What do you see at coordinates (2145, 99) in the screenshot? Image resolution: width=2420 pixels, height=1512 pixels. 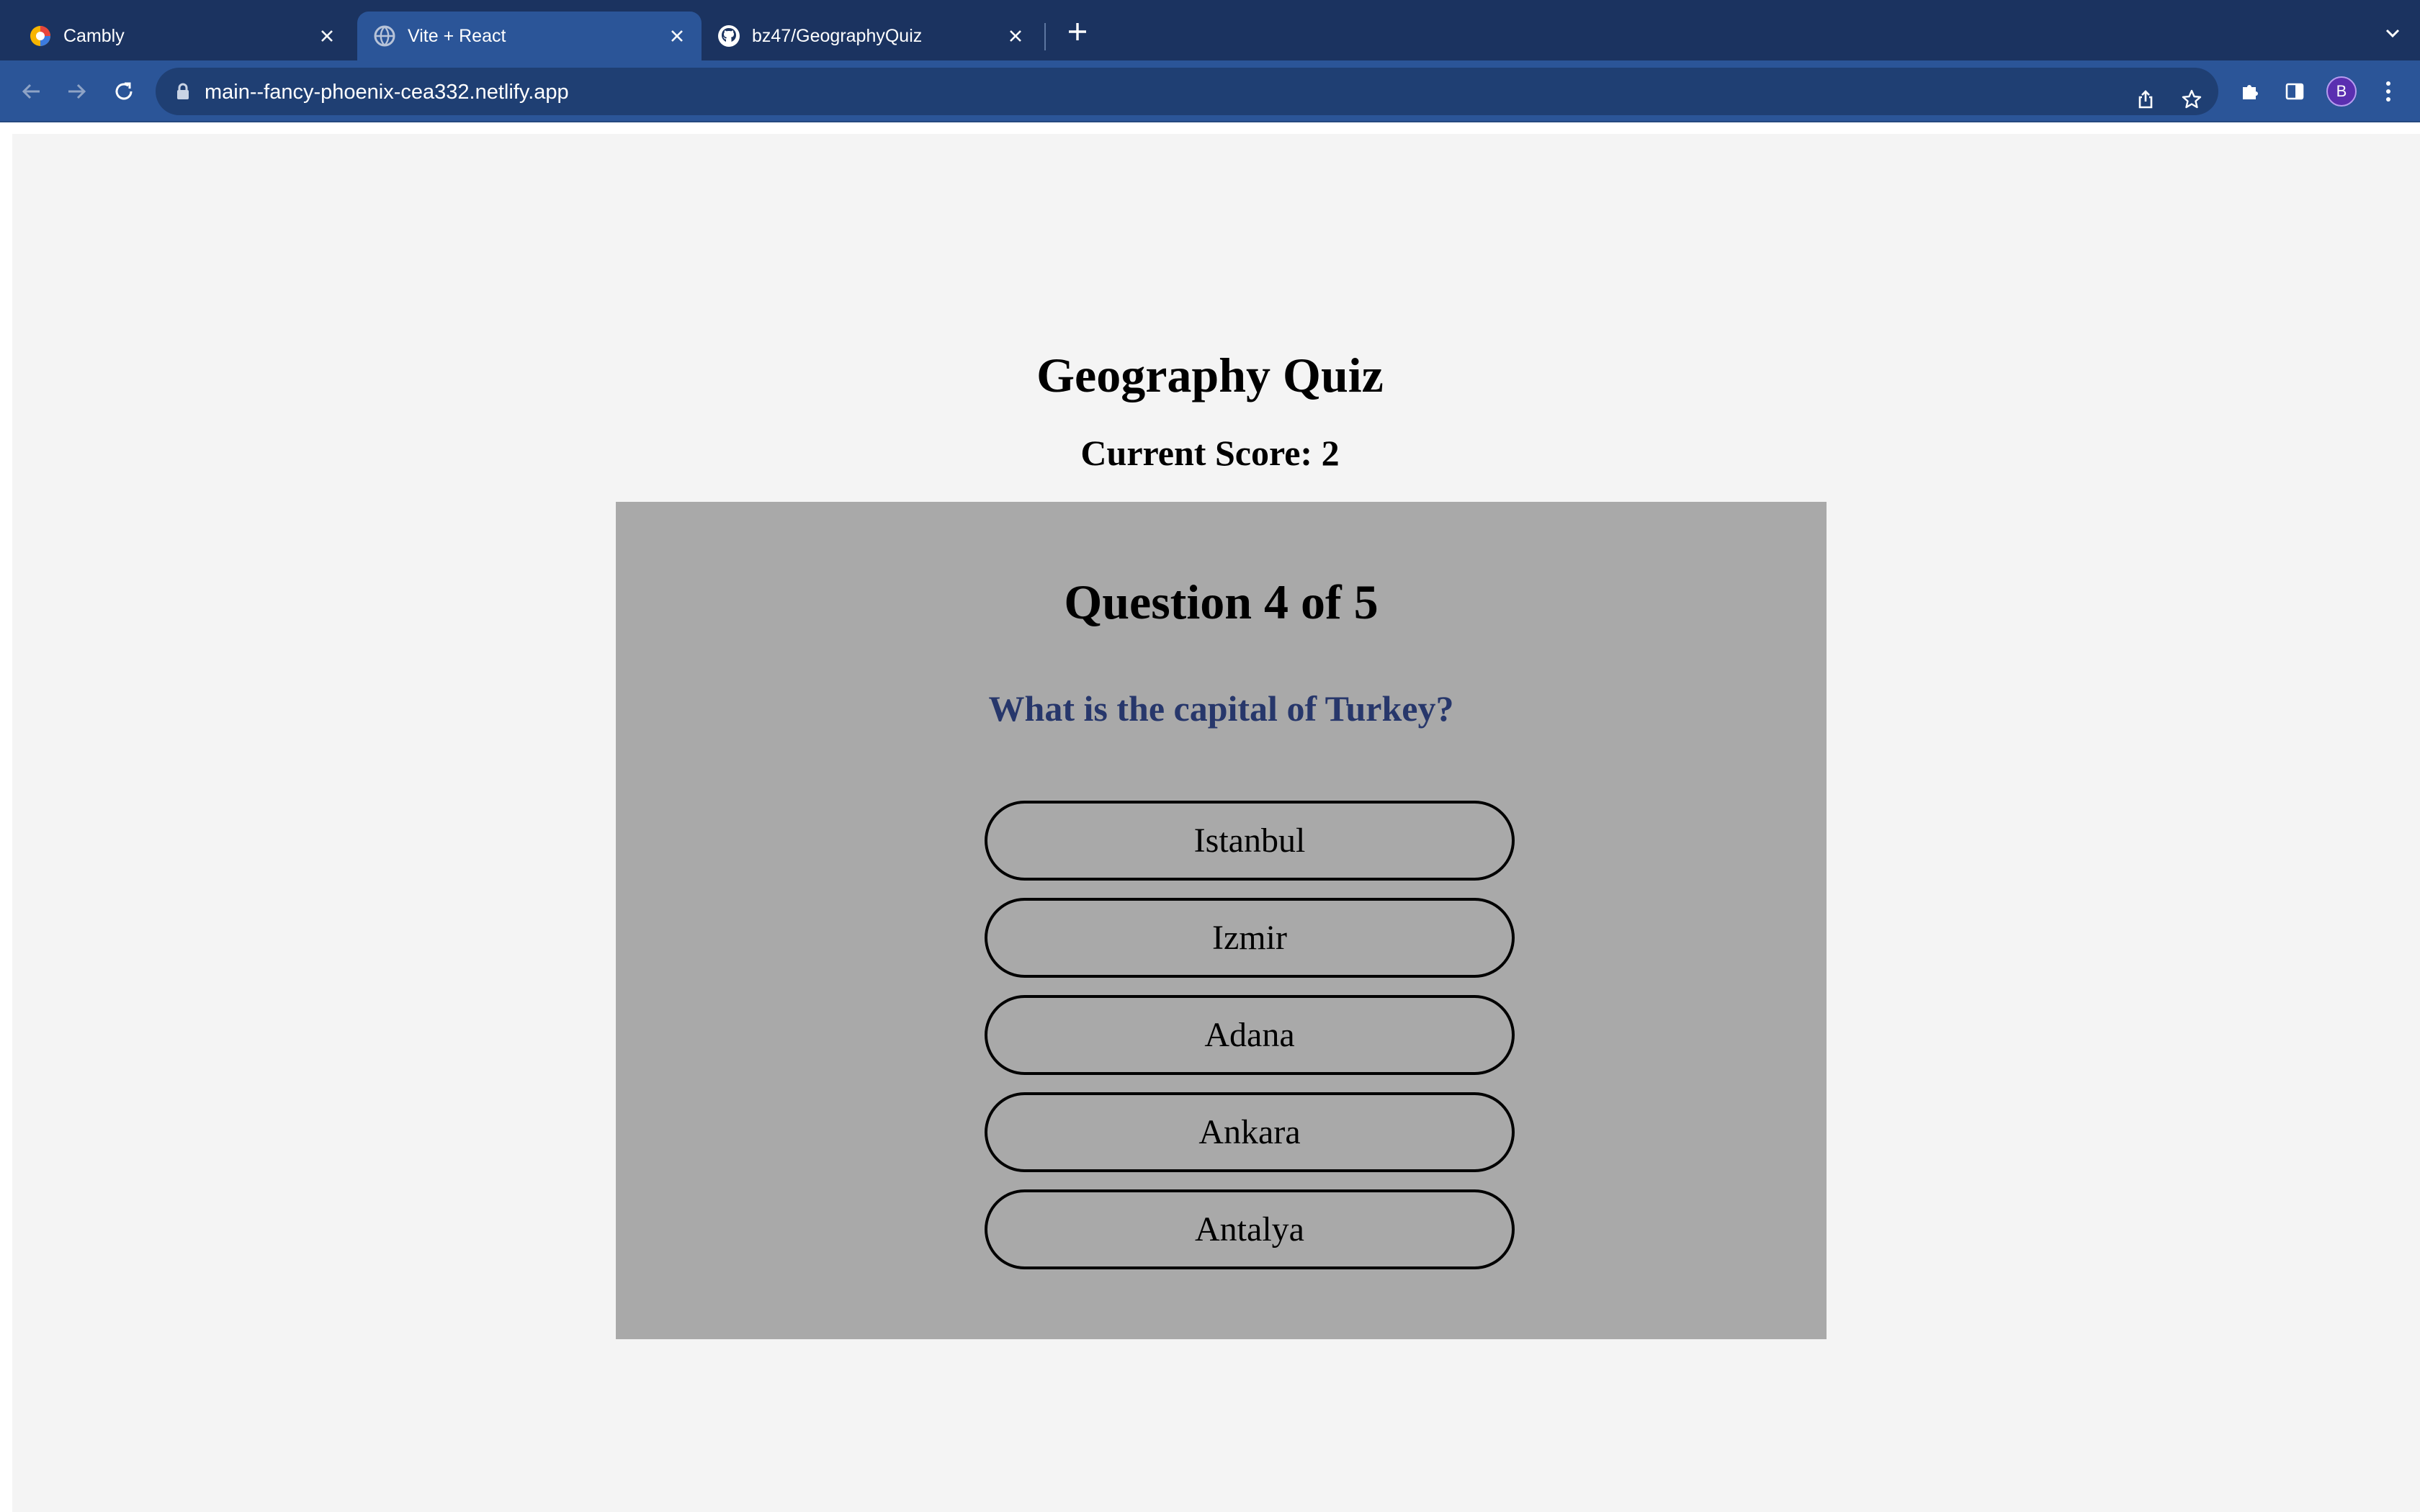 I see `share-icon` at bounding box center [2145, 99].